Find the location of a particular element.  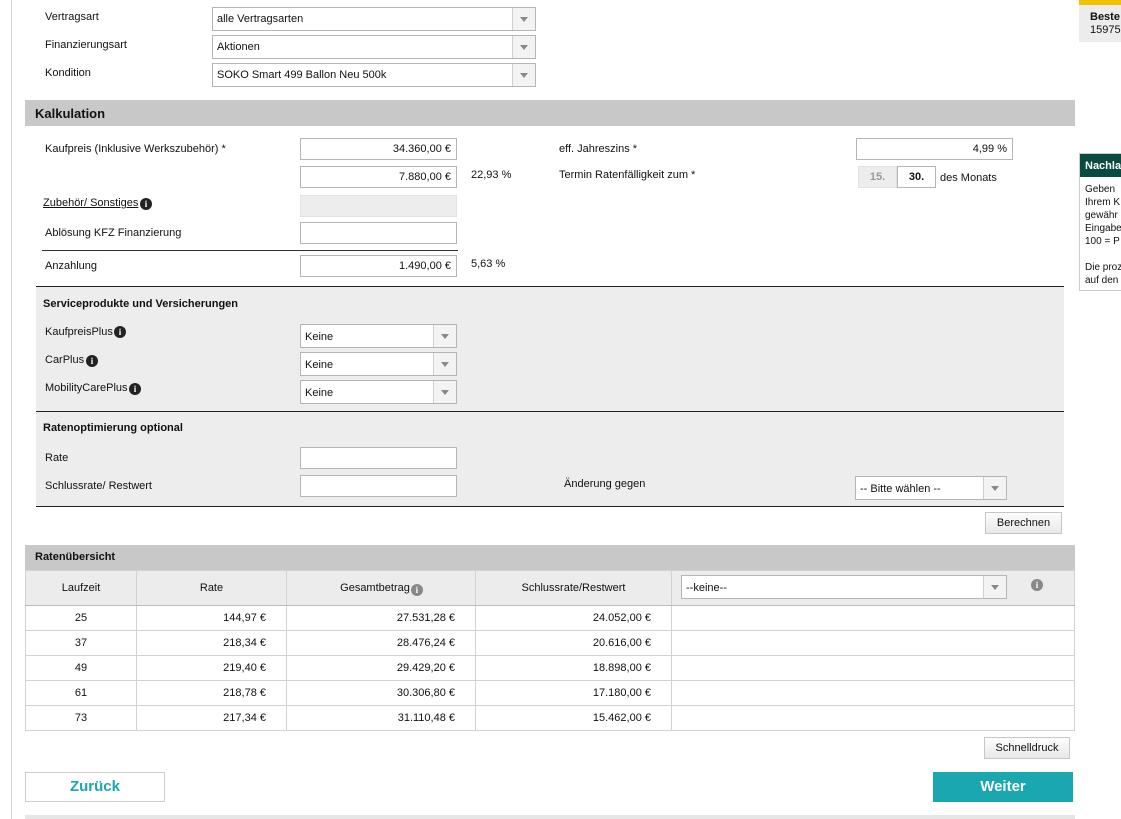

schlussrate-cell: 24.052,00 € is located at coordinates (573, 618).